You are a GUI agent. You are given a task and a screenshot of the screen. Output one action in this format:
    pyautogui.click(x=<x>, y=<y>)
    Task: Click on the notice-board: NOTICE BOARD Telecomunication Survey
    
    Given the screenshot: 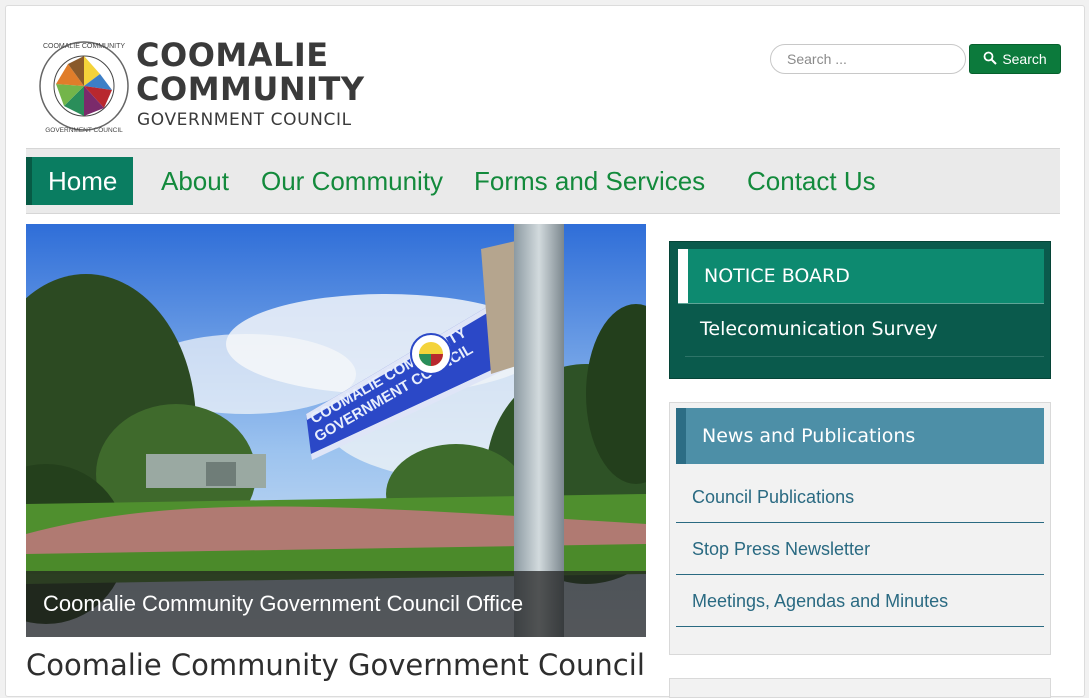 What is the action you would take?
    pyautogui.click(x=860, y=310)
    